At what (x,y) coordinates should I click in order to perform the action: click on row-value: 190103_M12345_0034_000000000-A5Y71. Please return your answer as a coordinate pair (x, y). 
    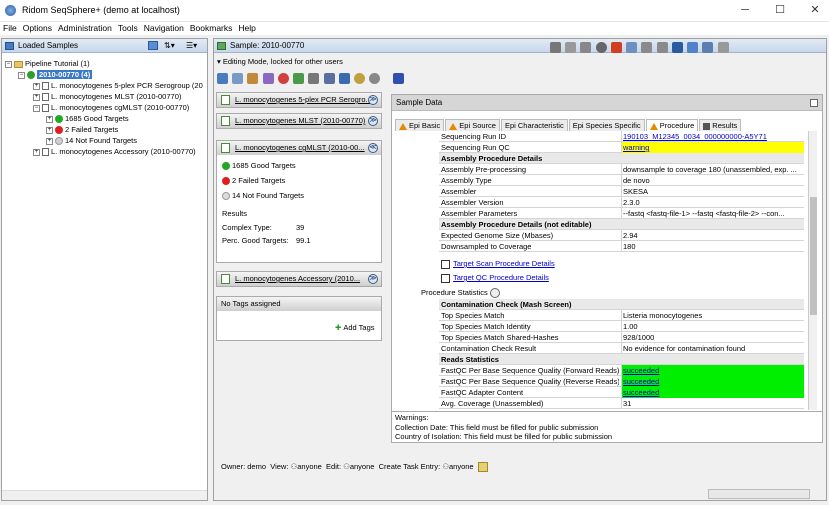
    Looking at the image, I should click on (712, 136).